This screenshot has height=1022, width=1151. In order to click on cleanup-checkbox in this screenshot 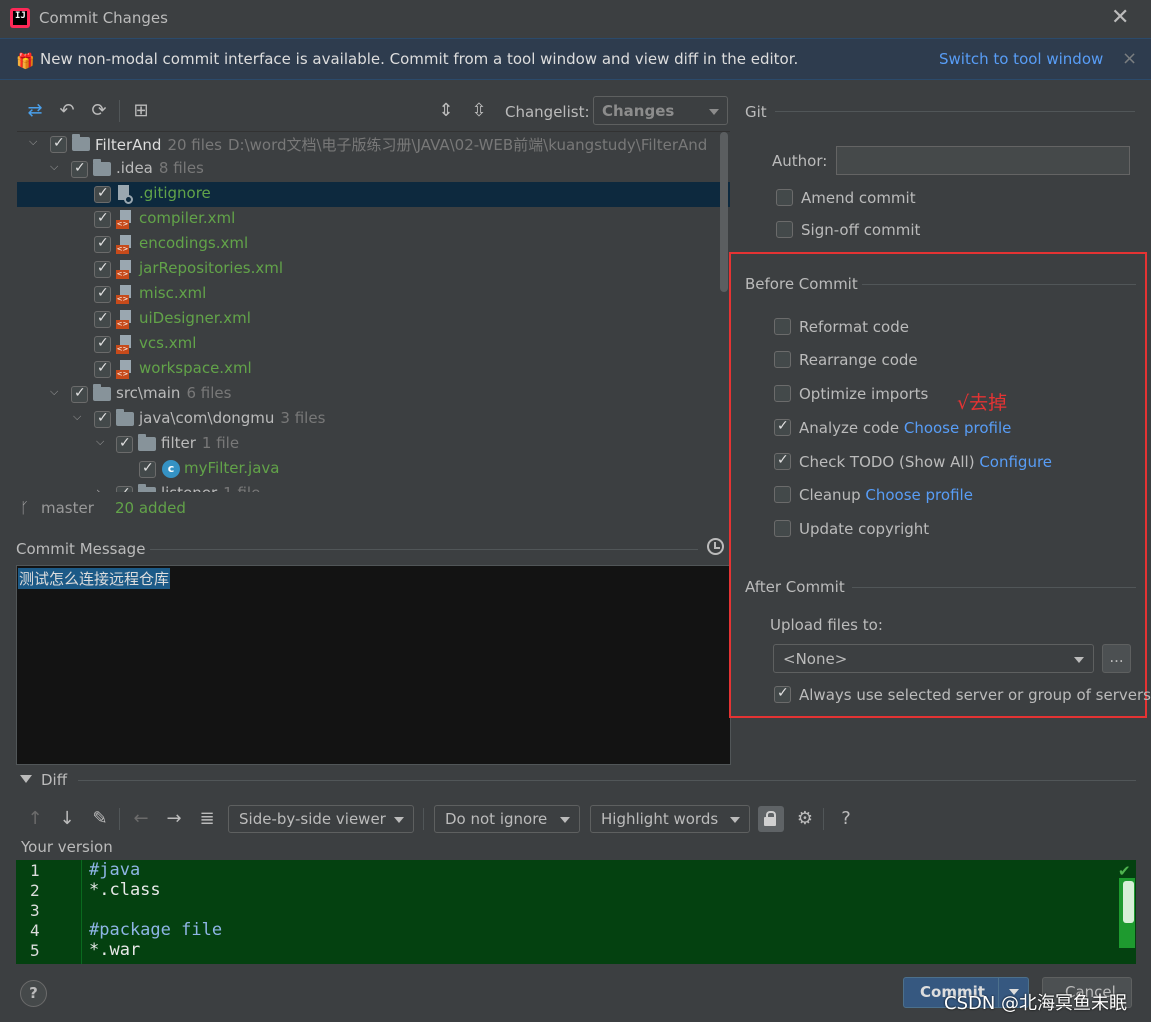, I will do `click(782, 494)`.